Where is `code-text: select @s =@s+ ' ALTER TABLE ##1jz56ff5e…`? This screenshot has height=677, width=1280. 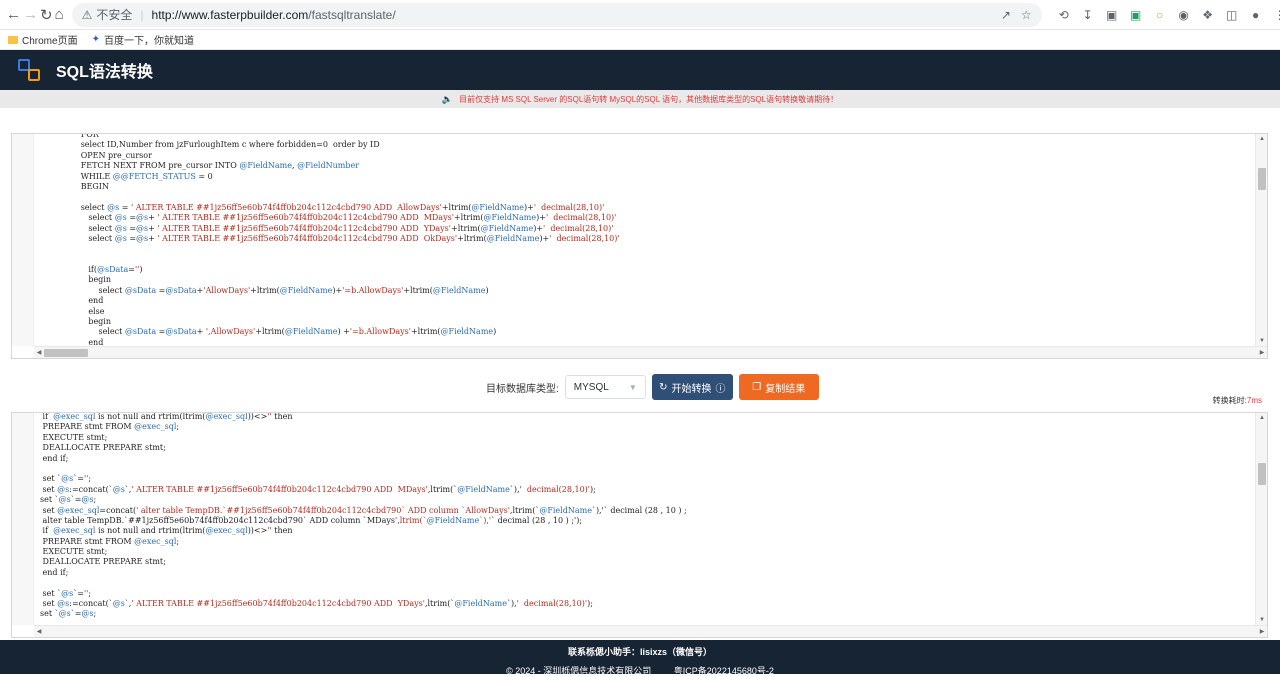
code-text: select @s =@s+ ' ALTER TABLE ##1jz56ff5e… is located at coordinates (327, 228).